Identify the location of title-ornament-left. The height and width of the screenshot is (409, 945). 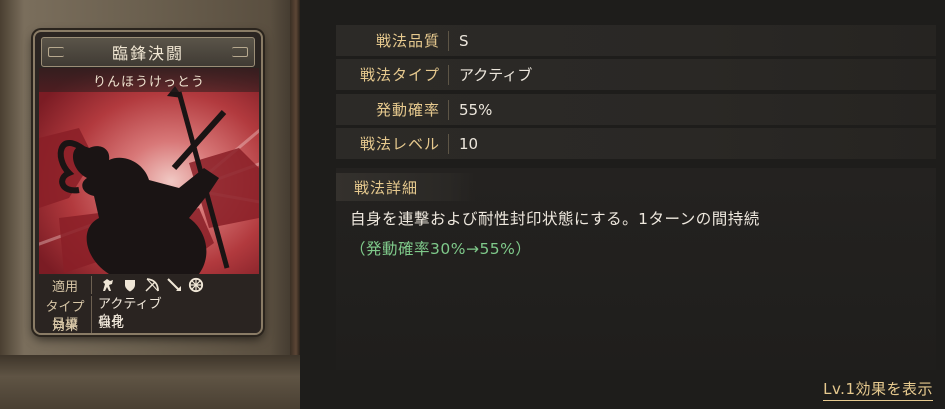
(56, 52).